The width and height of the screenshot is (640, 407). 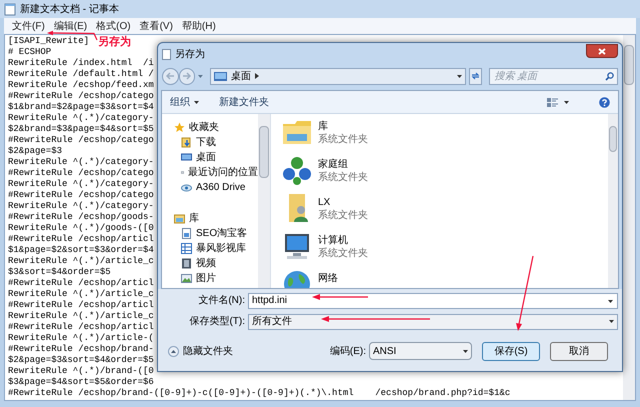 I want to click on text-line: $2&page=$3&sort=$4&order=$5, so click(x=81, y=360).